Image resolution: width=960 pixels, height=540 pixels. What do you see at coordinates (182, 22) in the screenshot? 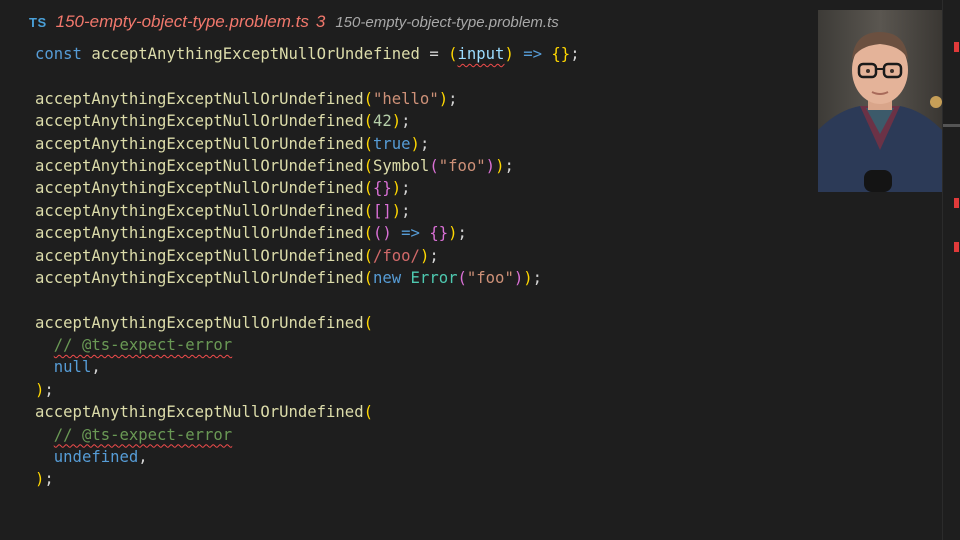
I see `tab-filename: 150-empty-object-type.problem.ts` at bounding box center [182, 22].